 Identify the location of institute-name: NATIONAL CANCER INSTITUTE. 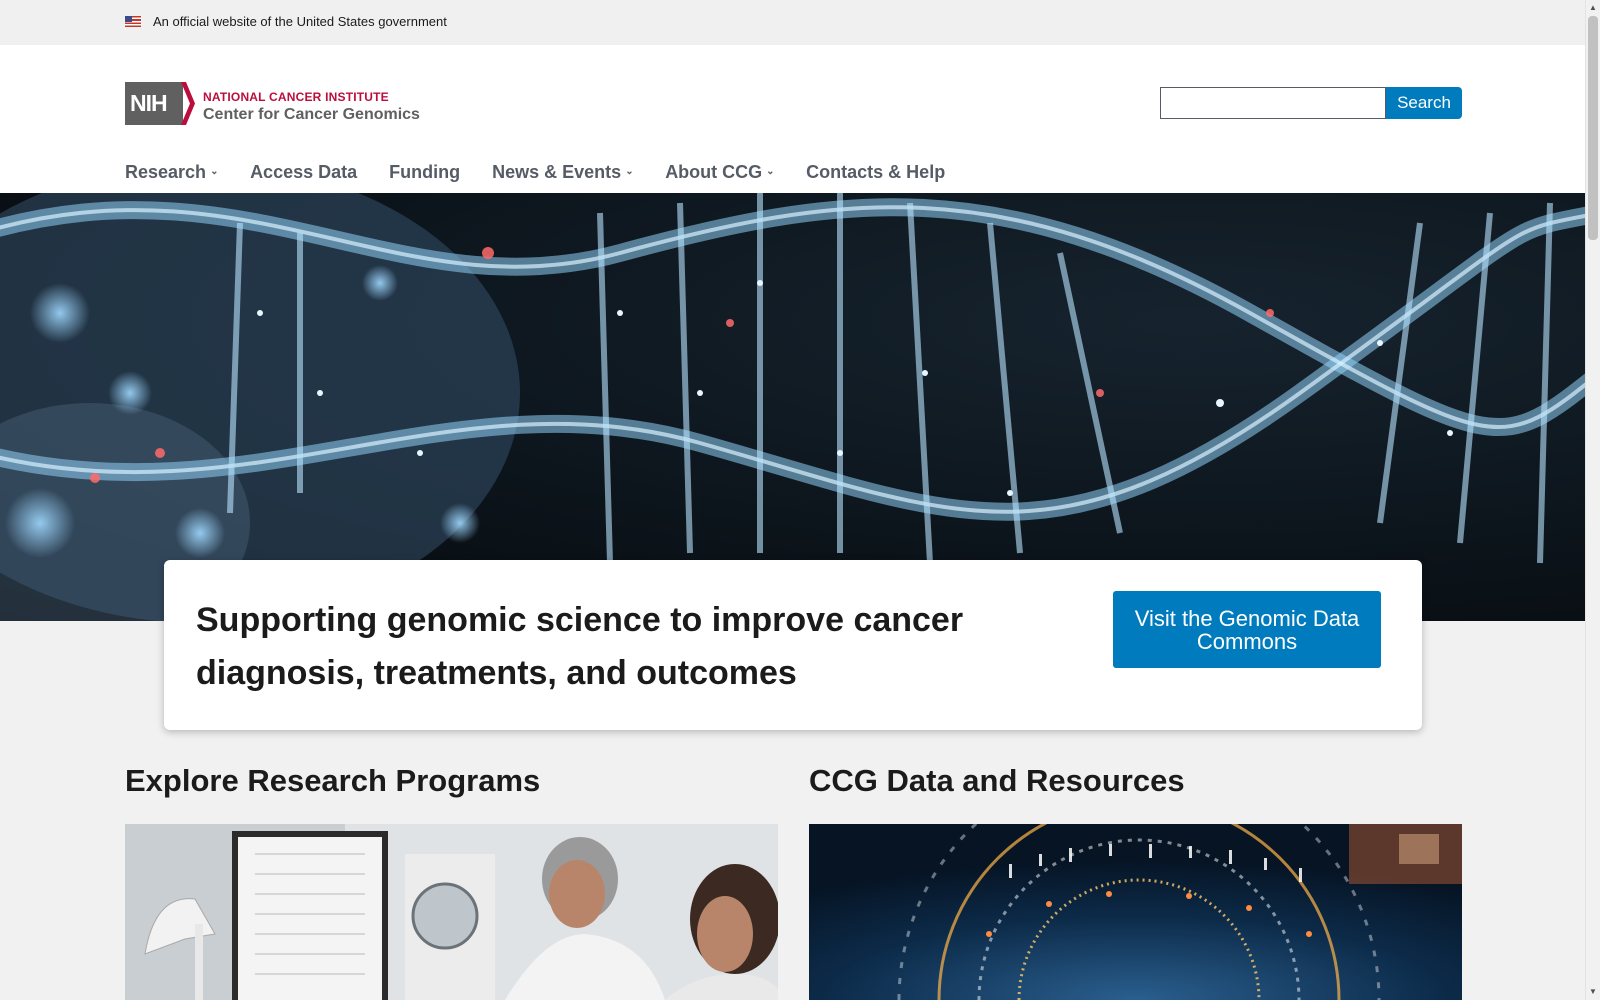
(296, 97).